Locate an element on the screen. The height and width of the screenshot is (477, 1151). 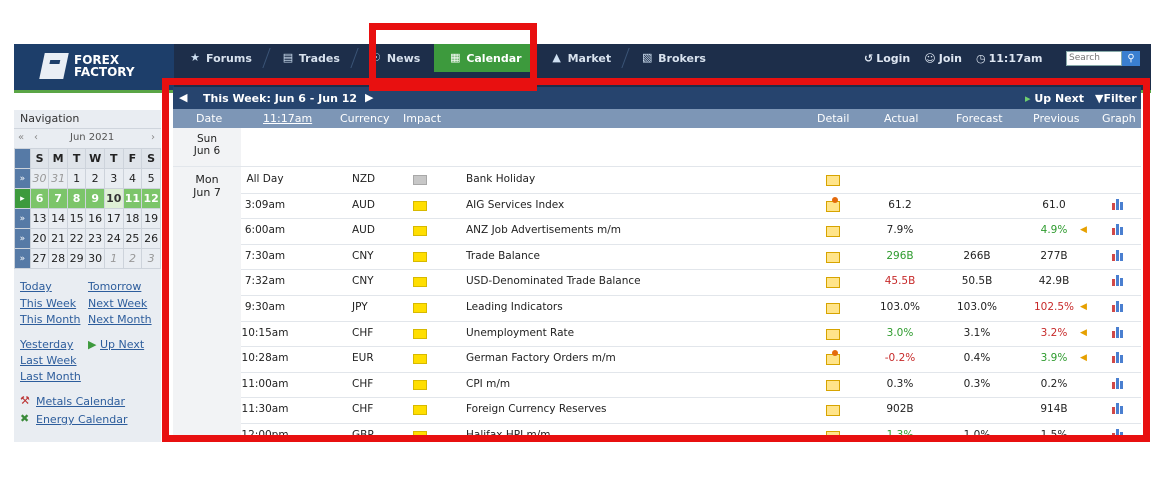
calendar-day: 12 is located at coordinates (151, 198).